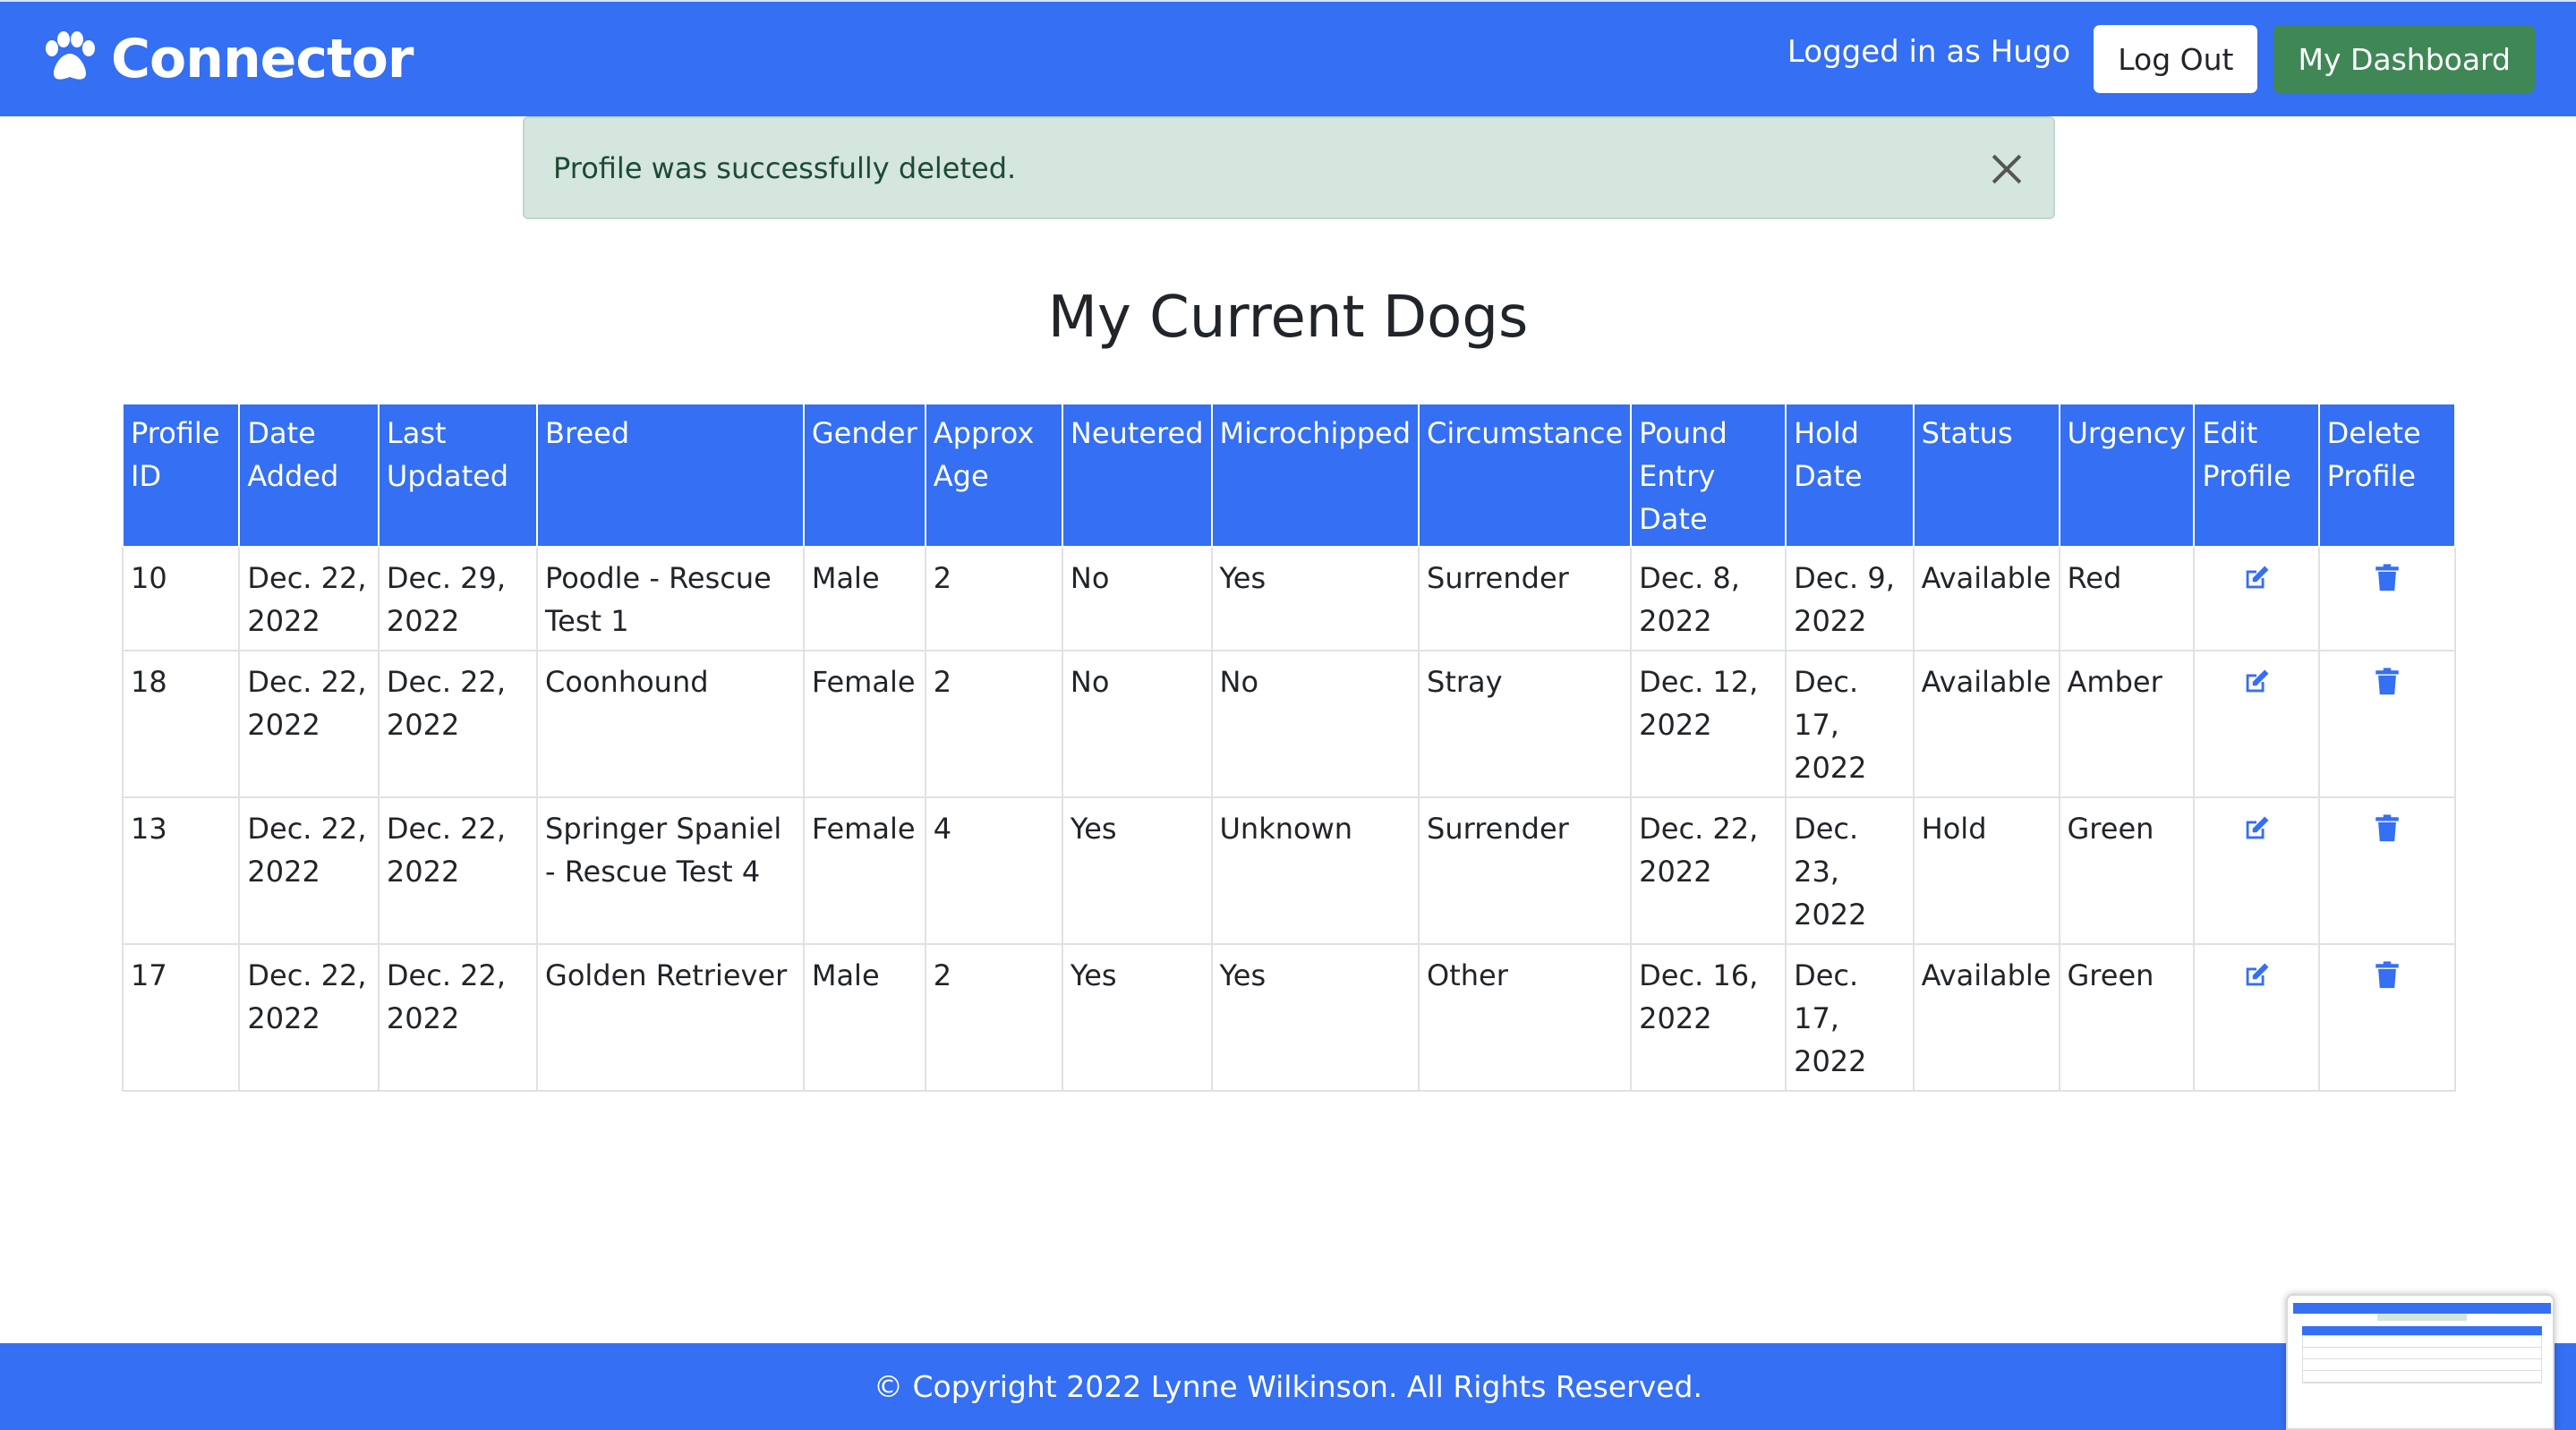  What do you see at coordinates (1850, 871) in the screenshot?
I see `cell-hold-date: Dec. 23, 2022` at bounding box center [1850, 871].